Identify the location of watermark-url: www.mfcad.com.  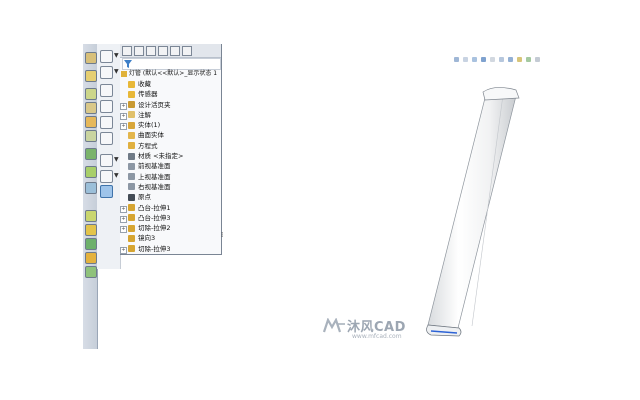
(377, 336).